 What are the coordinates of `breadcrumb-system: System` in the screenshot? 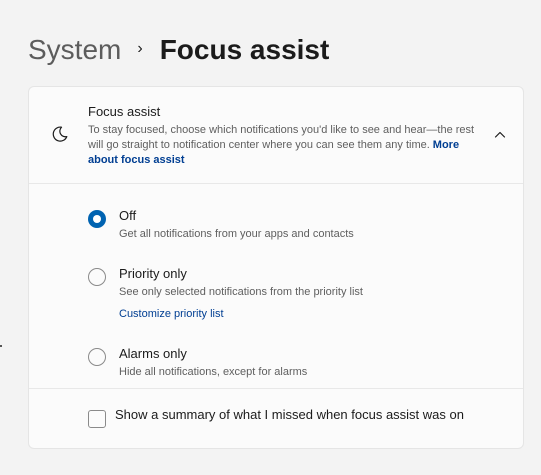 It's located at (74, 50).